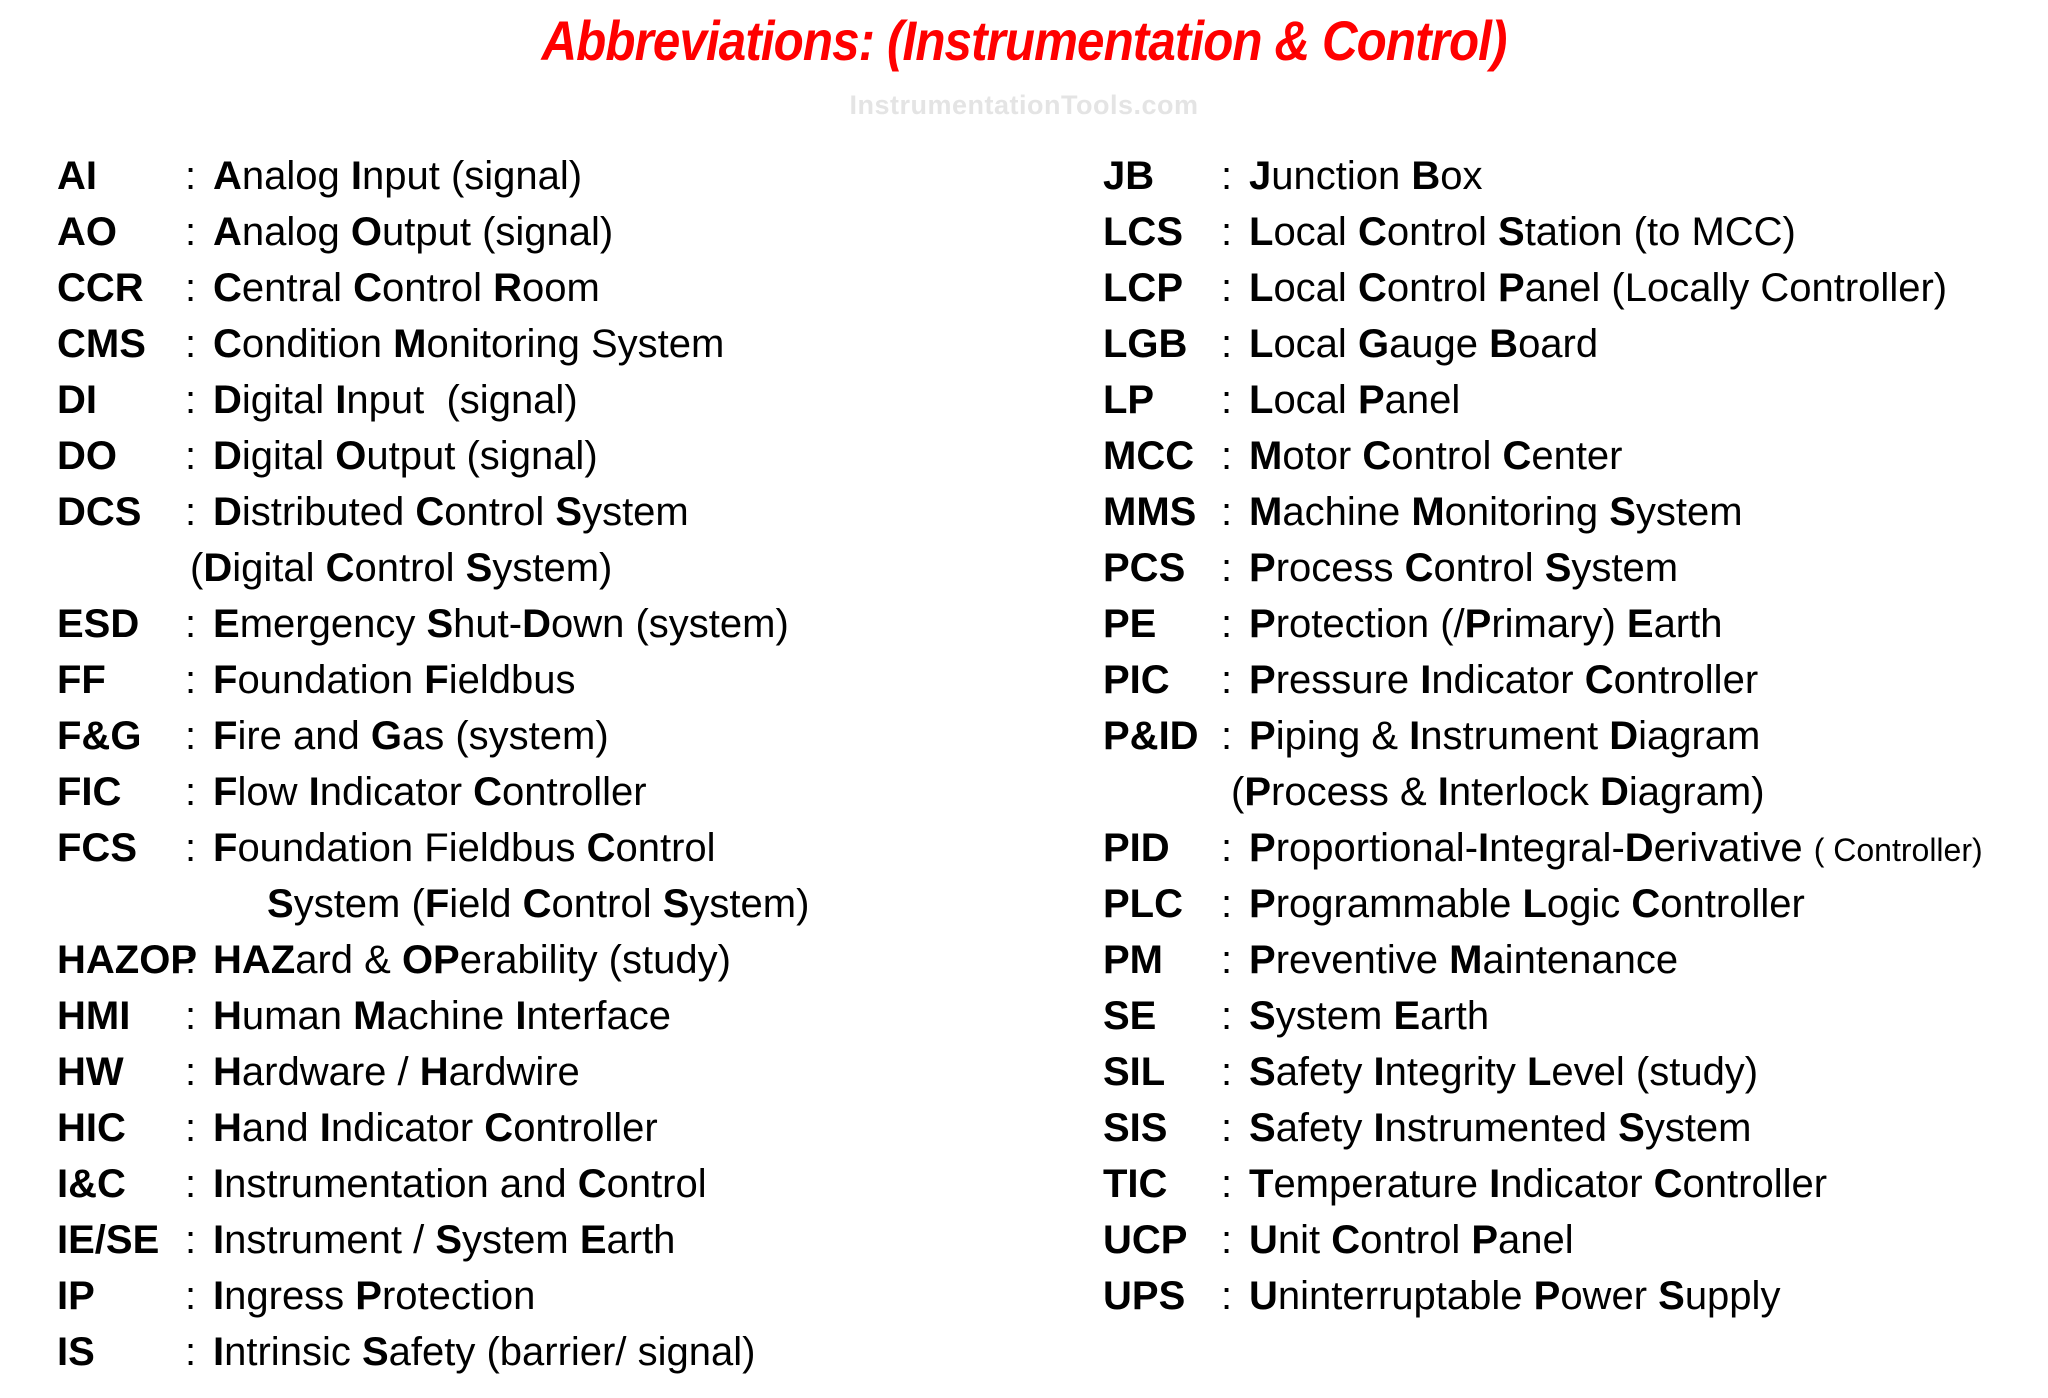 This screenshot has height=1398, width=2048. I want to click on abbreviation-entry: HAZOP: HAZard & OPerability (study), so click(433, 960).